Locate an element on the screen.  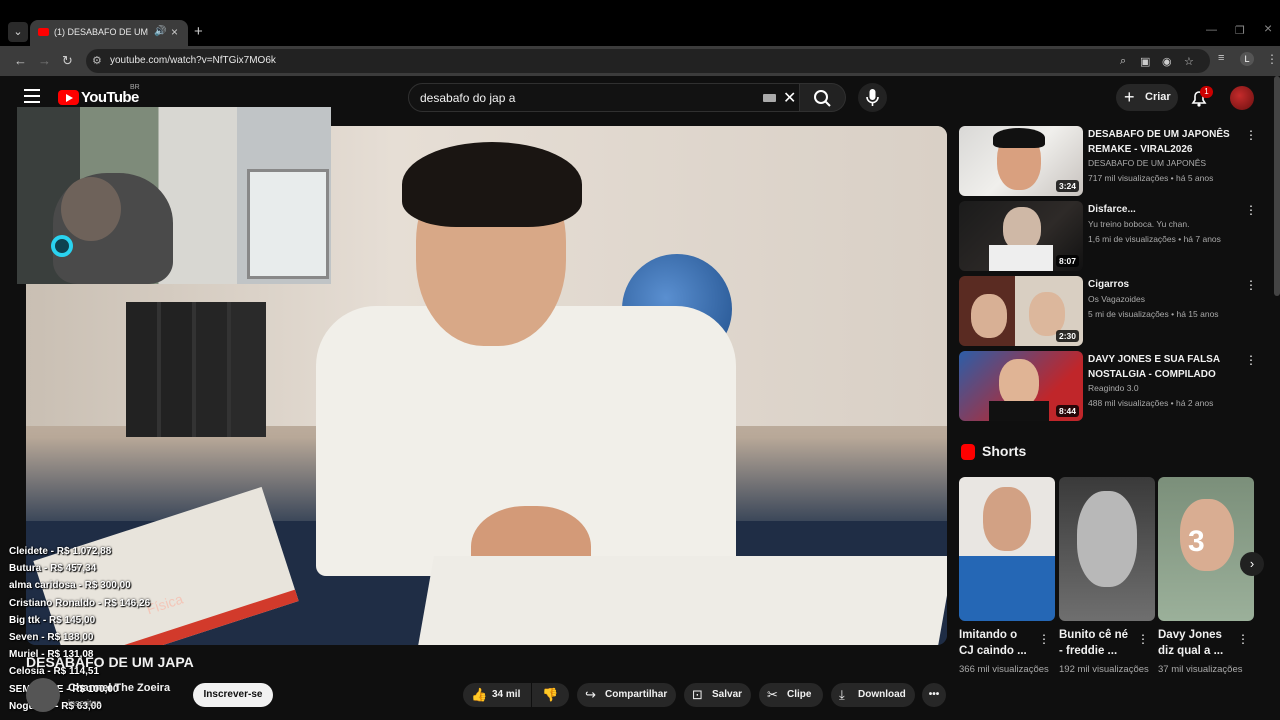
video-frame-papers is located at coordinates (682, 600).